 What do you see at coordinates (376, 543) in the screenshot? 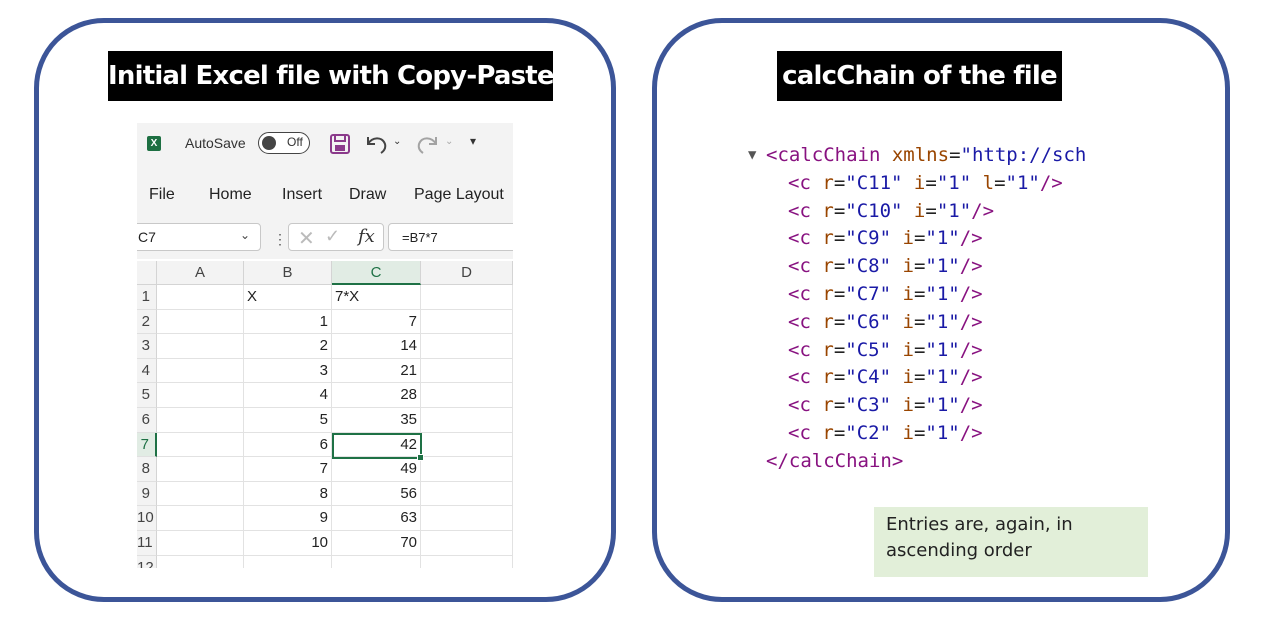
I see `cell-c11: 70` at bounding box center [376, 543].